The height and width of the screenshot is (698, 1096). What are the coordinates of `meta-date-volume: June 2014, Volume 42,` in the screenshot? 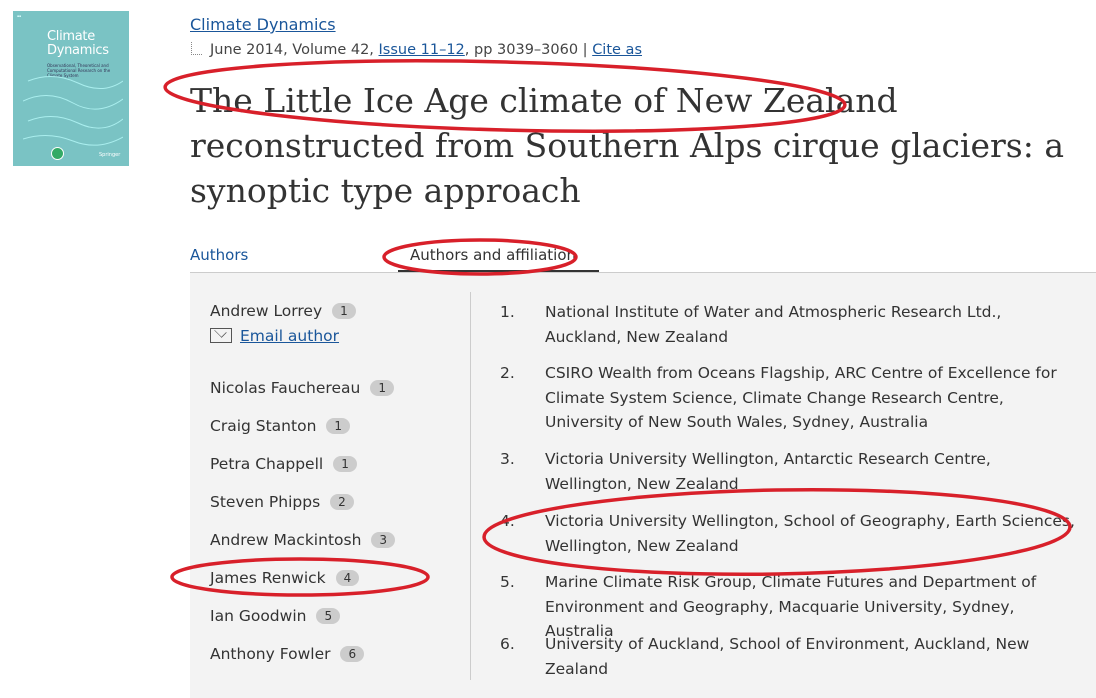 It's located at (294, 50).